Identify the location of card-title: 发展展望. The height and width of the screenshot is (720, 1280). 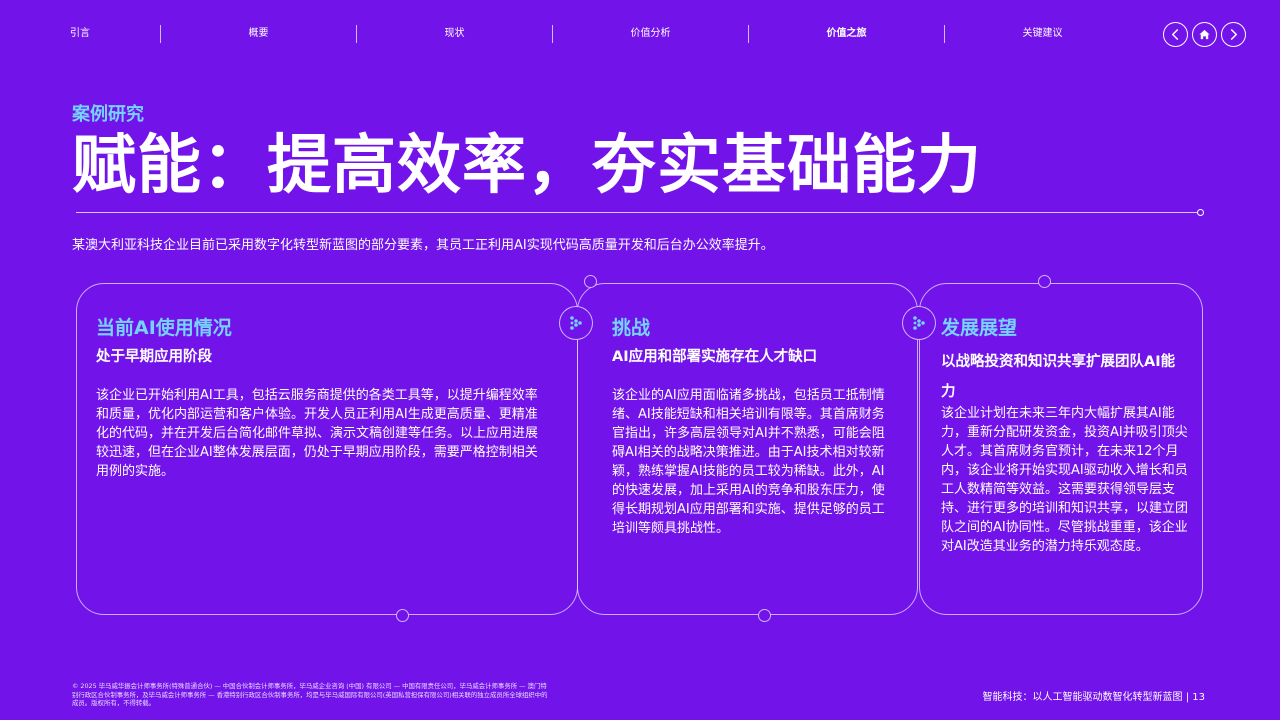
(979, 328).